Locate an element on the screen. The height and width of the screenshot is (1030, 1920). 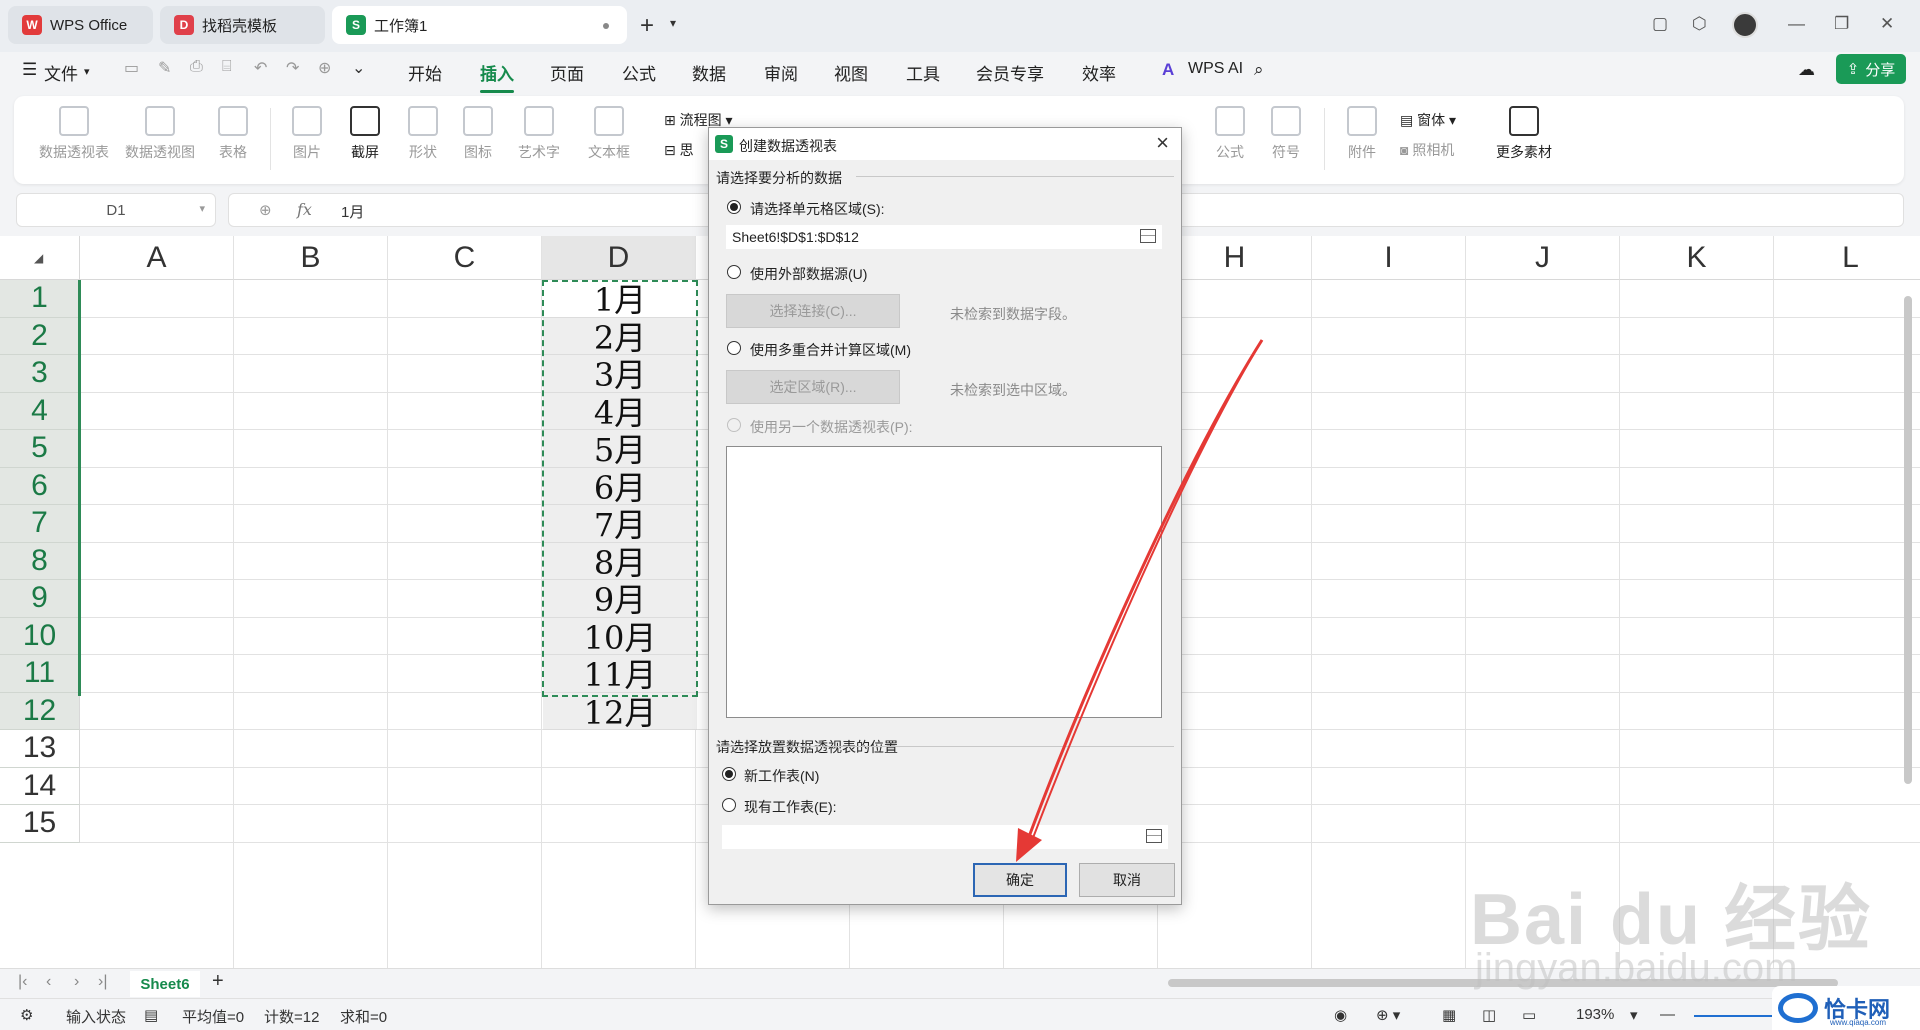
radio-new-sheet is located at coordinates (729, 774).